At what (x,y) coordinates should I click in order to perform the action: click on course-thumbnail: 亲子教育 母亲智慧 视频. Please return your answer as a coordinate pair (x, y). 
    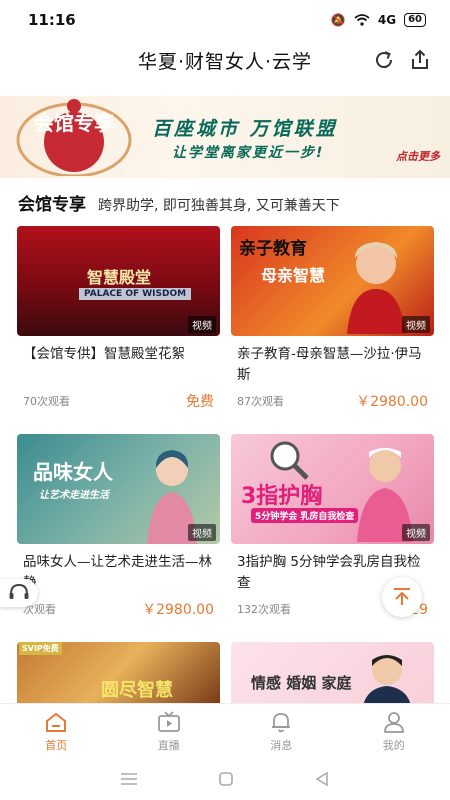
    Looking at the image, I should click on (332, 281).